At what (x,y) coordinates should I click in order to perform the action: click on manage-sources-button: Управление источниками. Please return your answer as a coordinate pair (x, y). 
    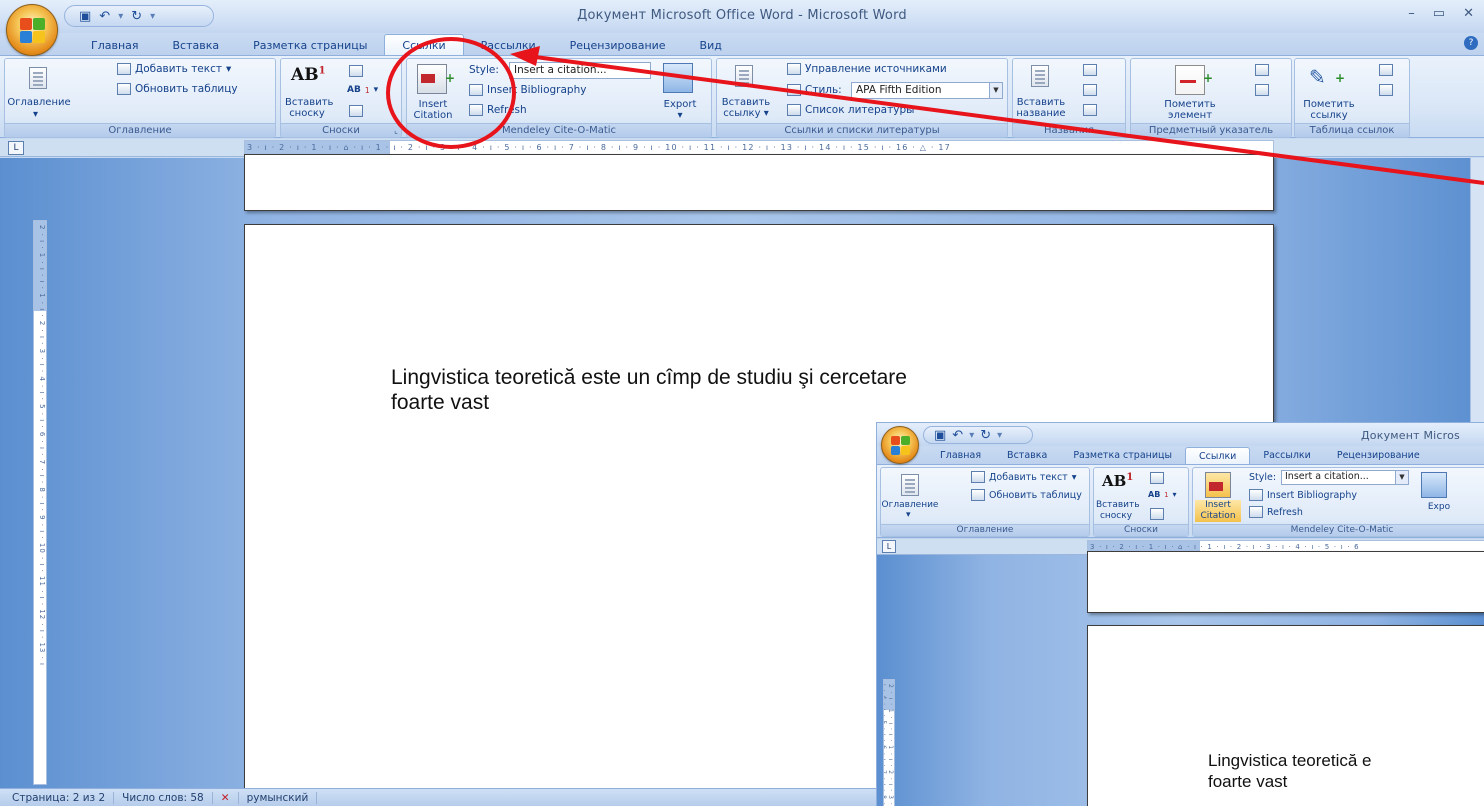
    Looking at the image, I should click on (867, 69).